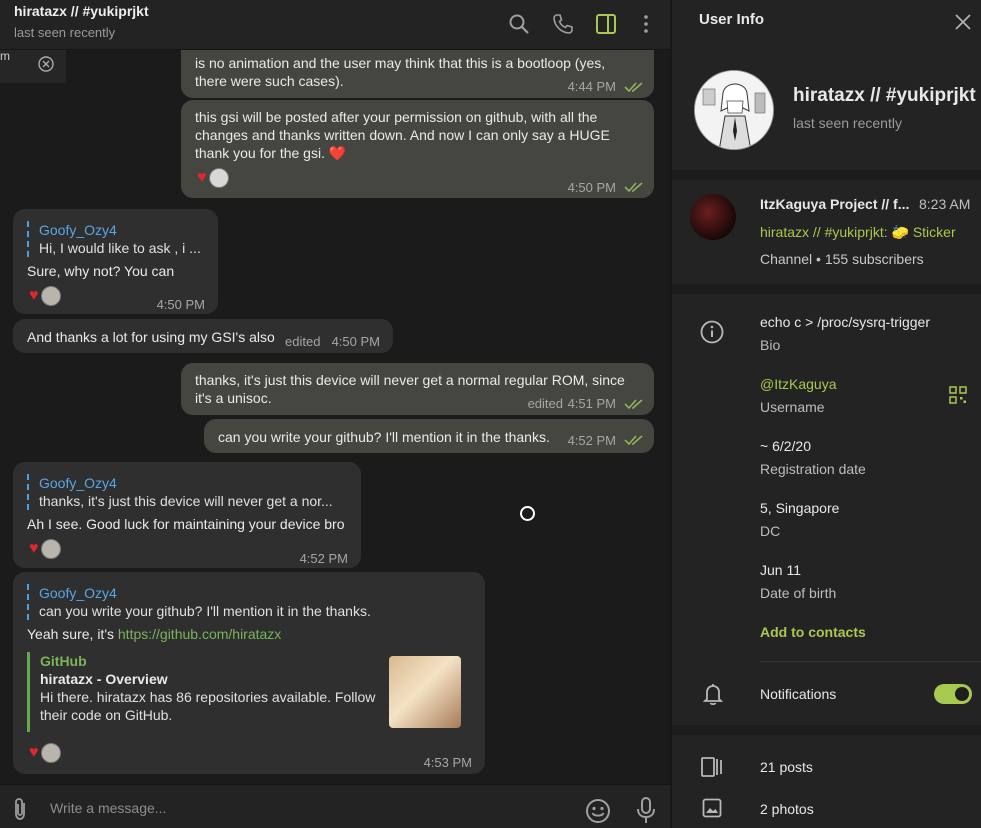 This screenshot has height=828, width=981. Describe the element at coordinates (310, 808) in the screenshot. I see `message-input` at that location.